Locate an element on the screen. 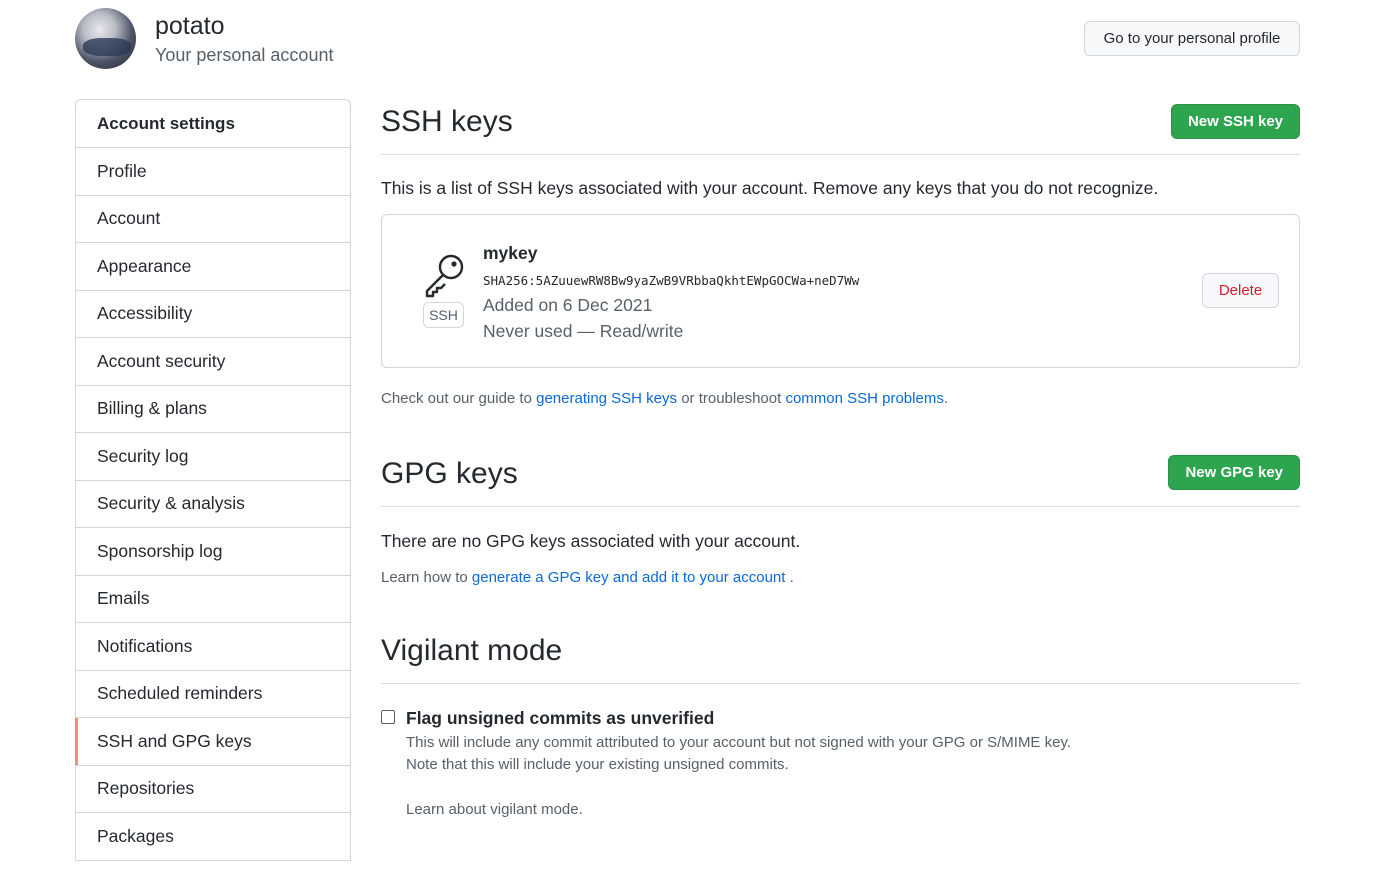 This screenshot has width=1385, height=869. ssh-key-name: mykey is located at coordinates (510, 253).